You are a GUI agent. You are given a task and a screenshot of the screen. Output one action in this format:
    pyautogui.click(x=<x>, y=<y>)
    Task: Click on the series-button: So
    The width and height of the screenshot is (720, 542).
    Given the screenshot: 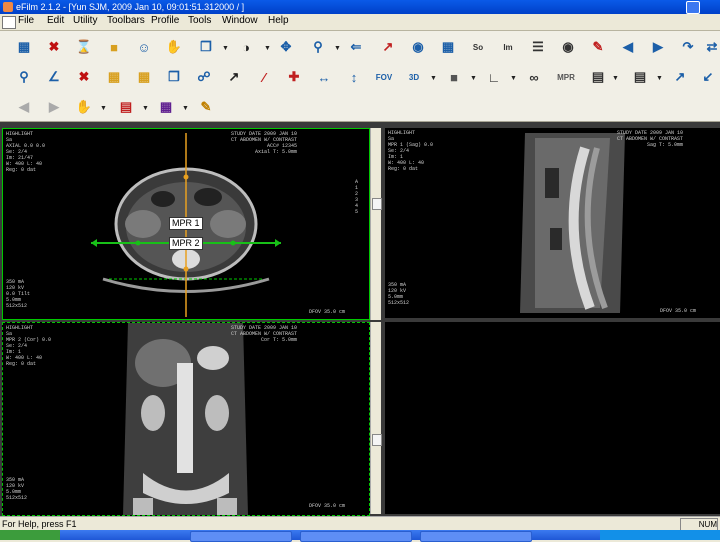 What is the action you would take?
    pyautogui.click(x=478, y=47)
    